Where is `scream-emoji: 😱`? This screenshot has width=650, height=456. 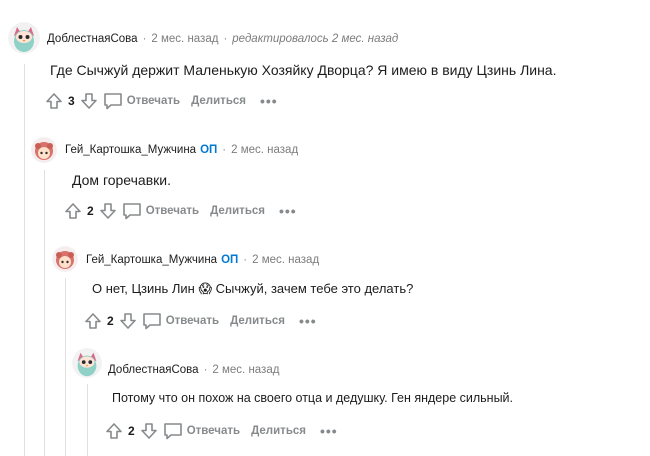 scream-emoji: 😱 is located at coordinates (205, 288).